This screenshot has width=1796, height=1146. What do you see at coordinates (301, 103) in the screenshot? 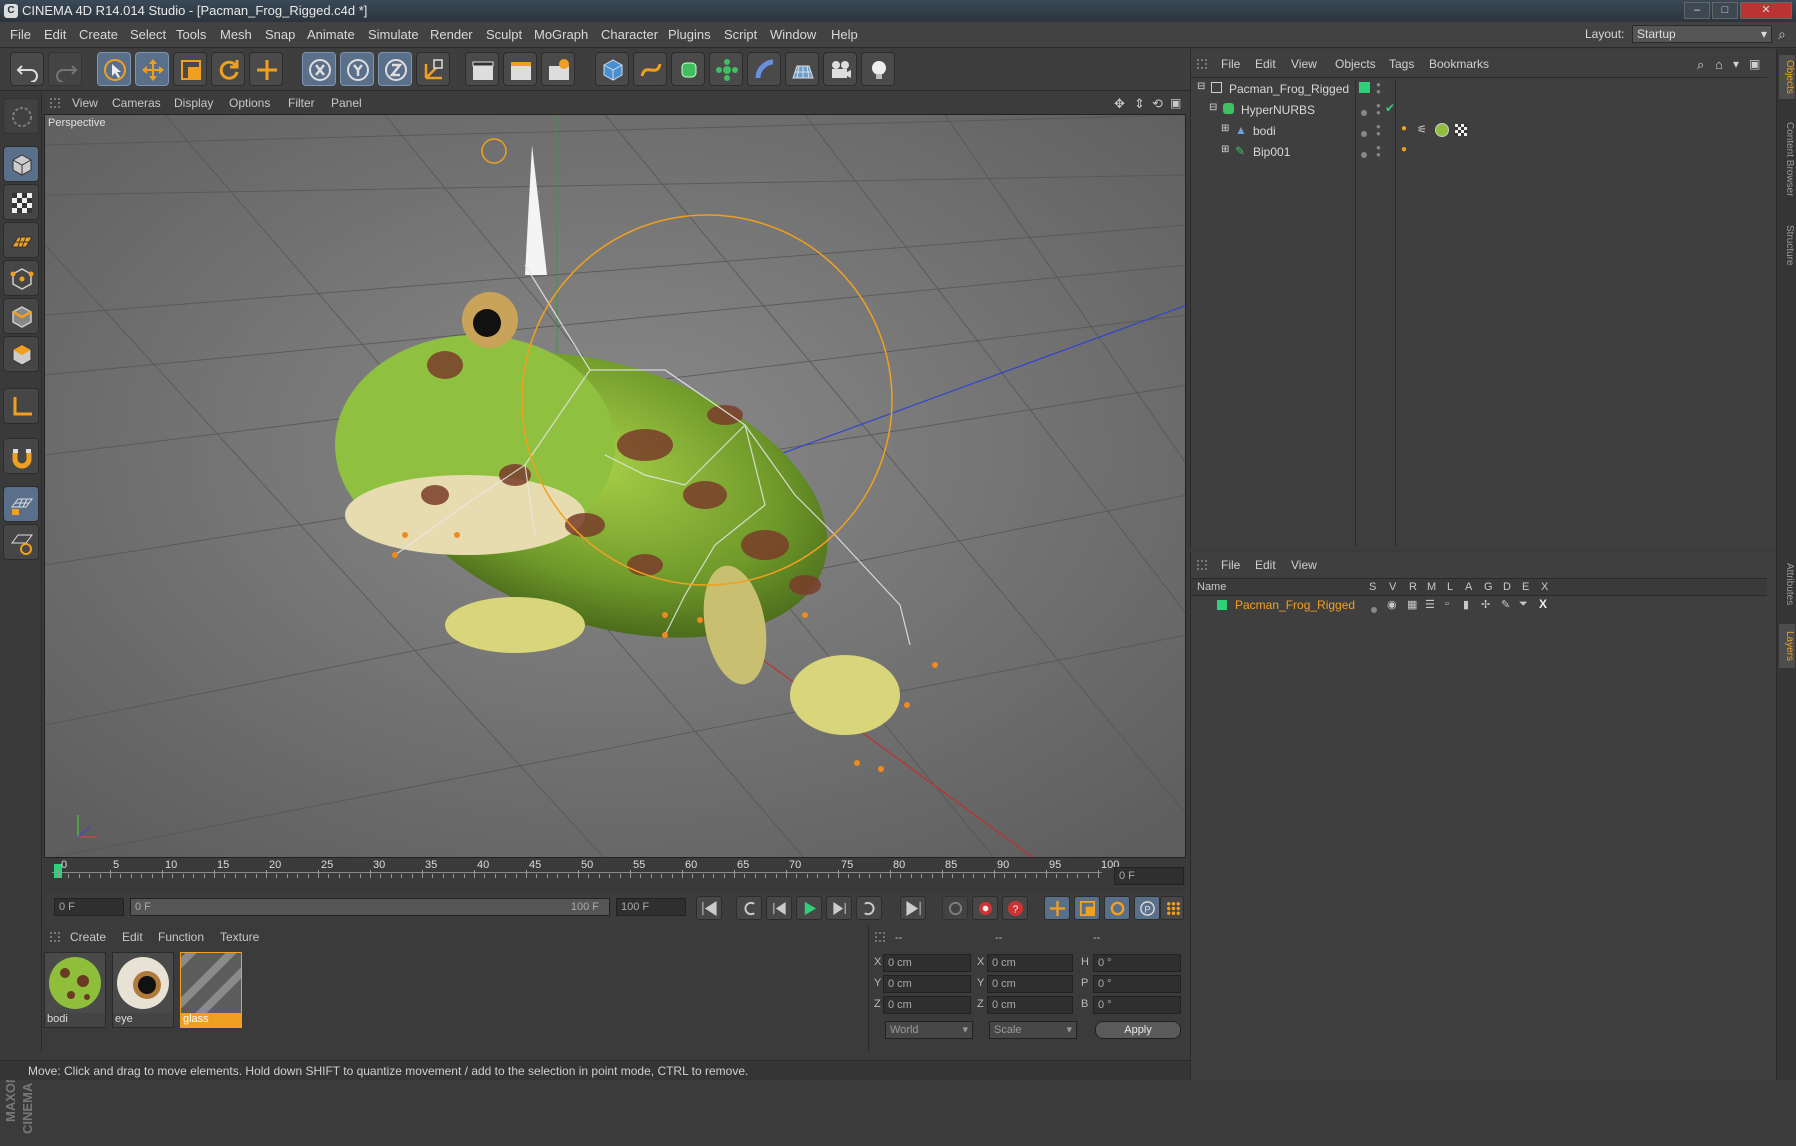
I see `viewport-menu-filter: Filter` at bounding box center [301, 103].